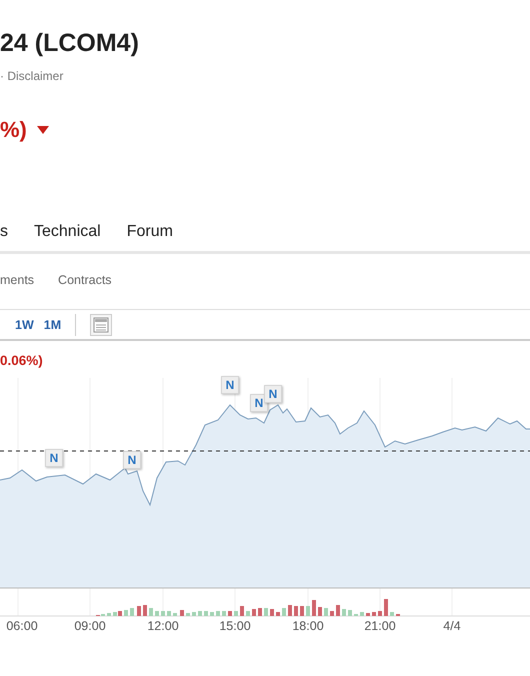 The height and width of the screenshot is (676, 530). What do you see at coordinates (22, 626) in the screenshot?
I see `time-label: 06:00` at bounding box center [22, 626].